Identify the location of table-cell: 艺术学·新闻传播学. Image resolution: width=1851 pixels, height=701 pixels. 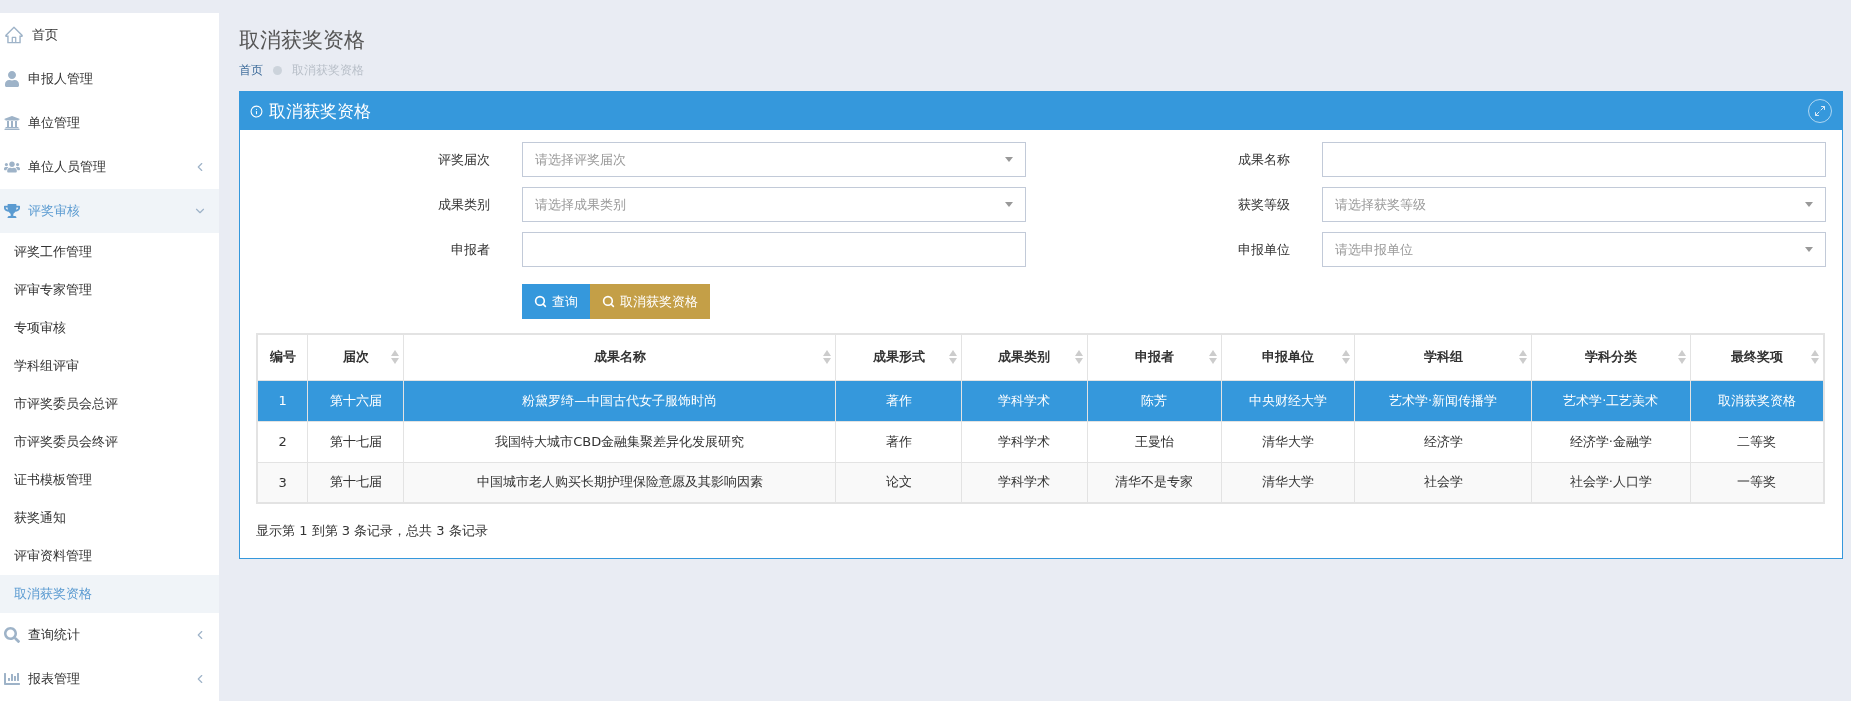
(1443, 400).